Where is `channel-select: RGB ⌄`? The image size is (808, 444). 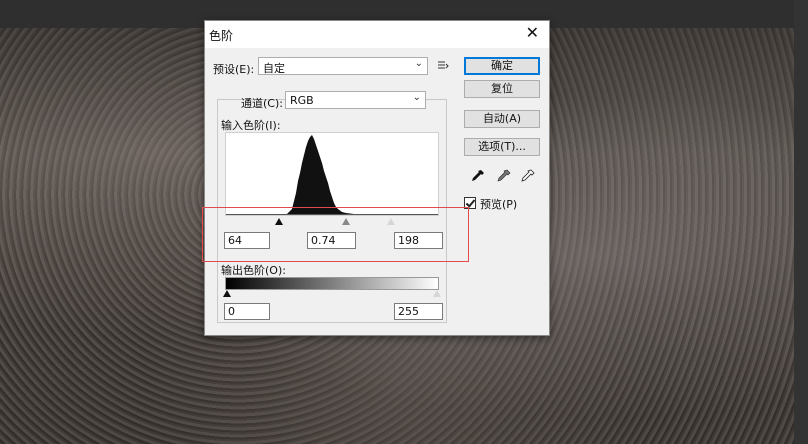 channel-select: RGB ⌄ is located at coordinates (355, 100).